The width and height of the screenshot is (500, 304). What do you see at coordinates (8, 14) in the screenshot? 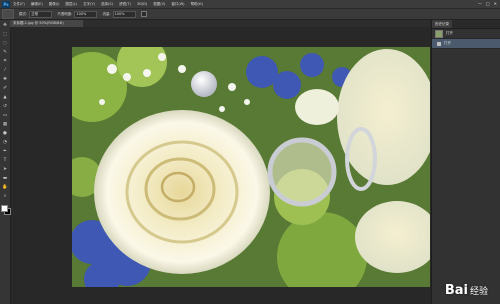
I see `tool-preset-picker` at bounding box center [8, 14].